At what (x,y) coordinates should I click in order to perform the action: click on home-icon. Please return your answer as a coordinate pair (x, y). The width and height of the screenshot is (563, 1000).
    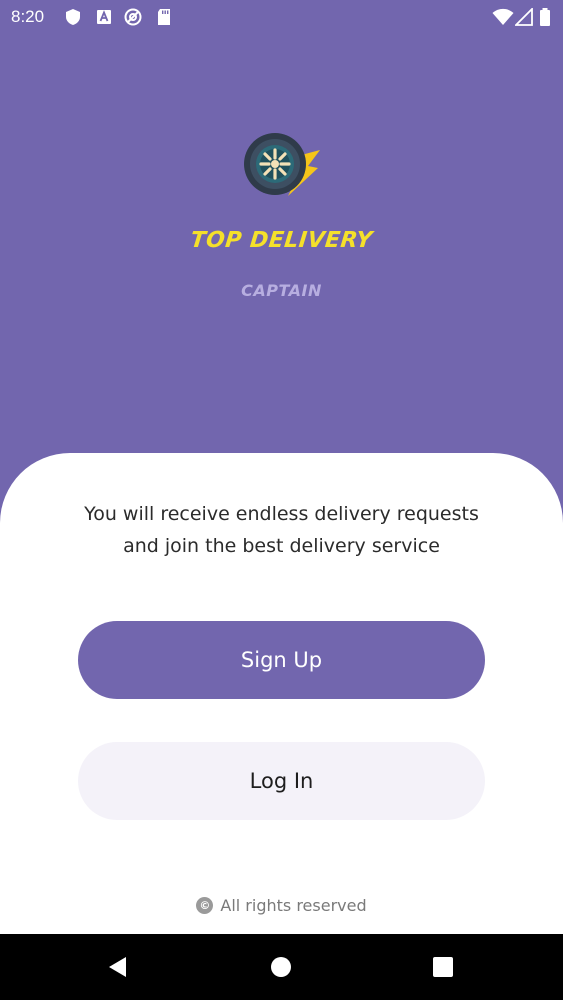
    Looking at the image, I should click on (281, 967).